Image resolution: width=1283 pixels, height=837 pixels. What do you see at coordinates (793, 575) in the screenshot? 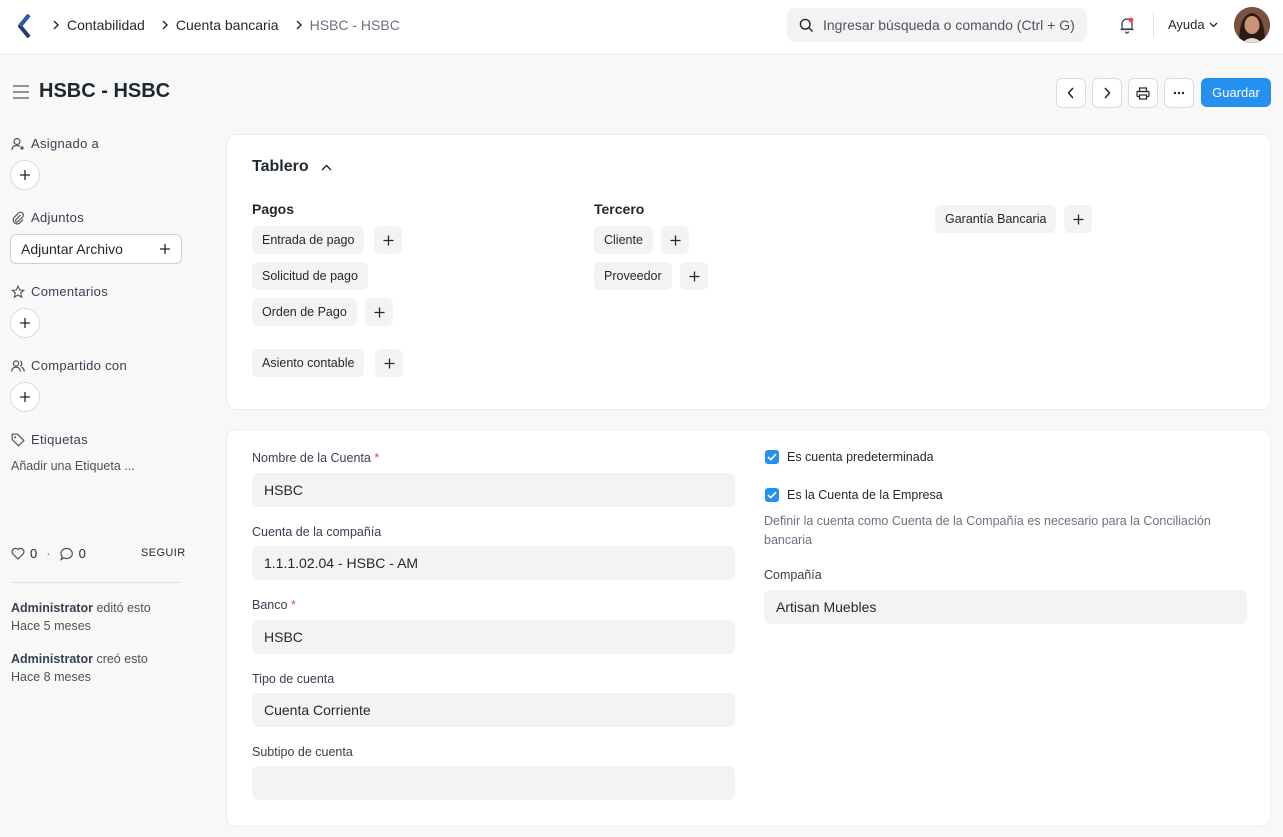
I see `company-label: Compañía` at bounding box center [793, 575].